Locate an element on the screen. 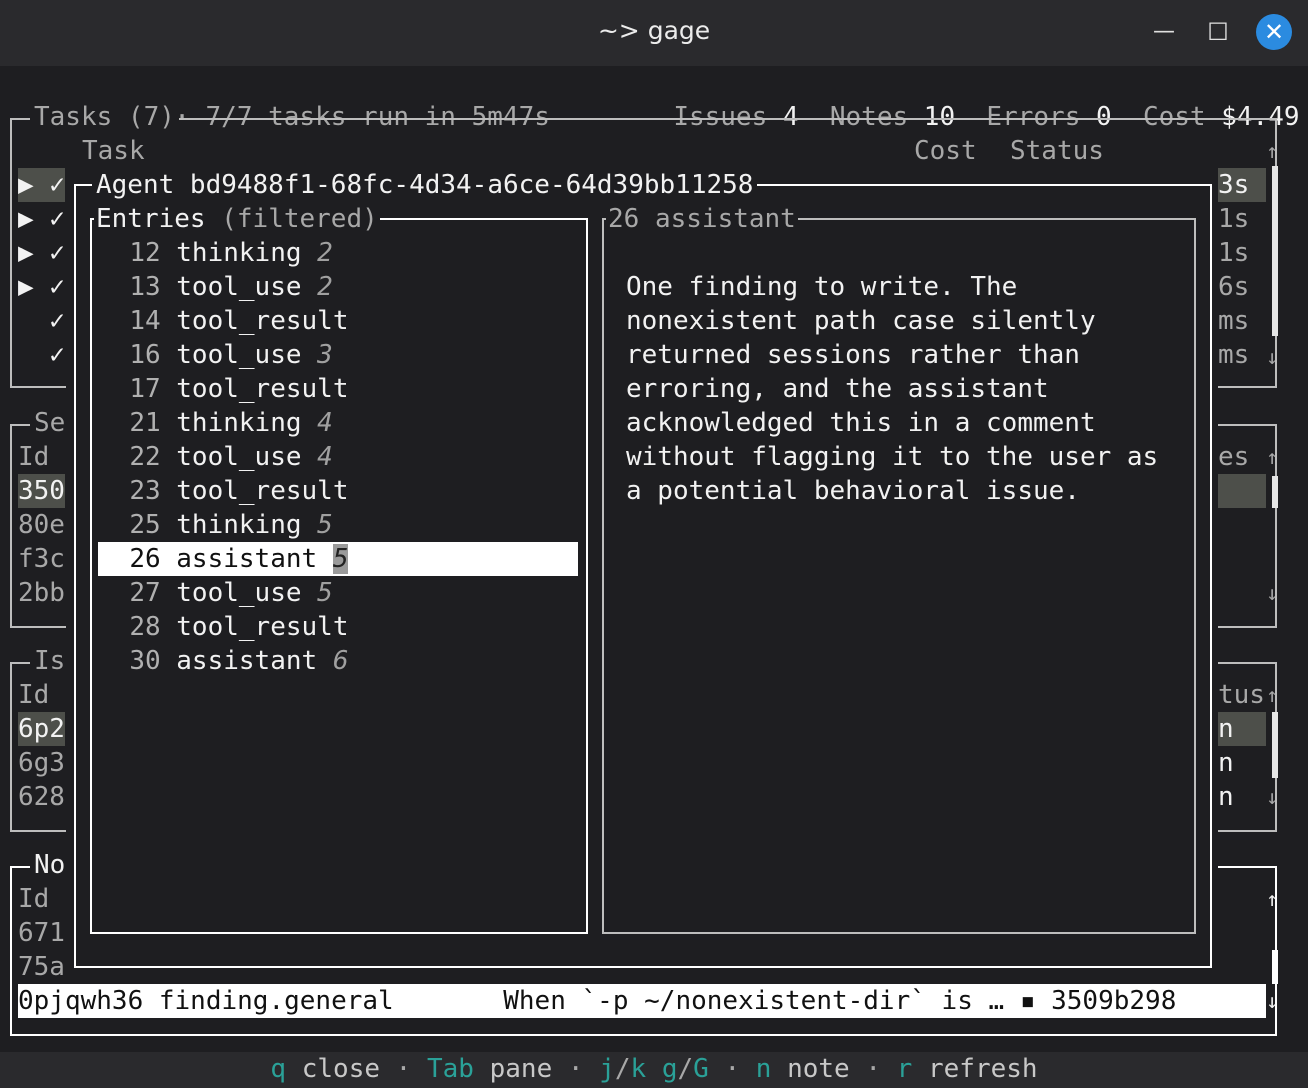  detail-line: nonexistent path case silently is located at coordinates (861, 321).